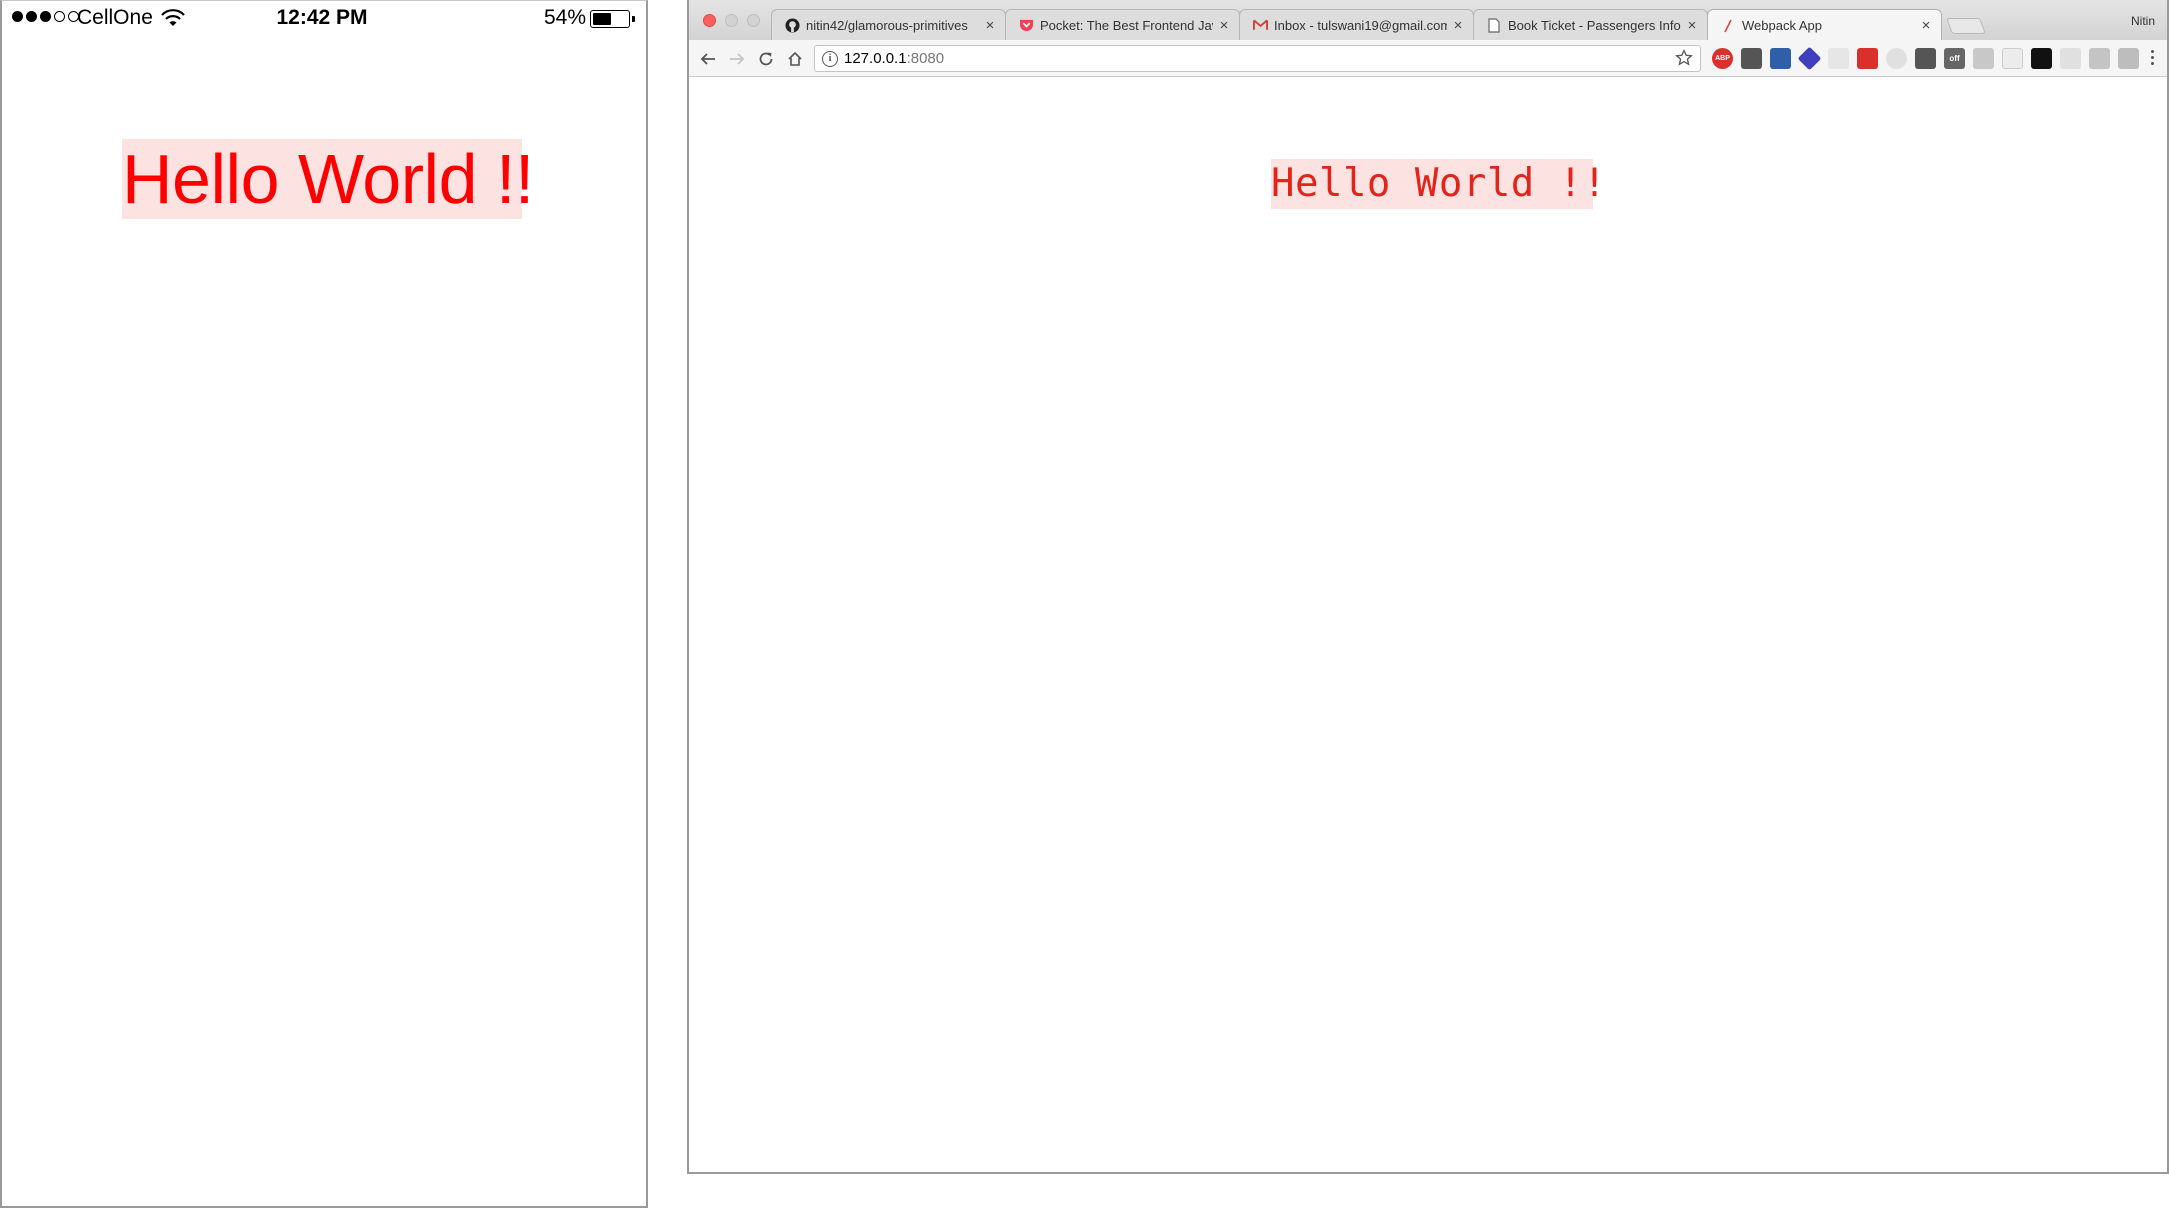  I want to click on extension-arrow-icon, so click(1838, 58).